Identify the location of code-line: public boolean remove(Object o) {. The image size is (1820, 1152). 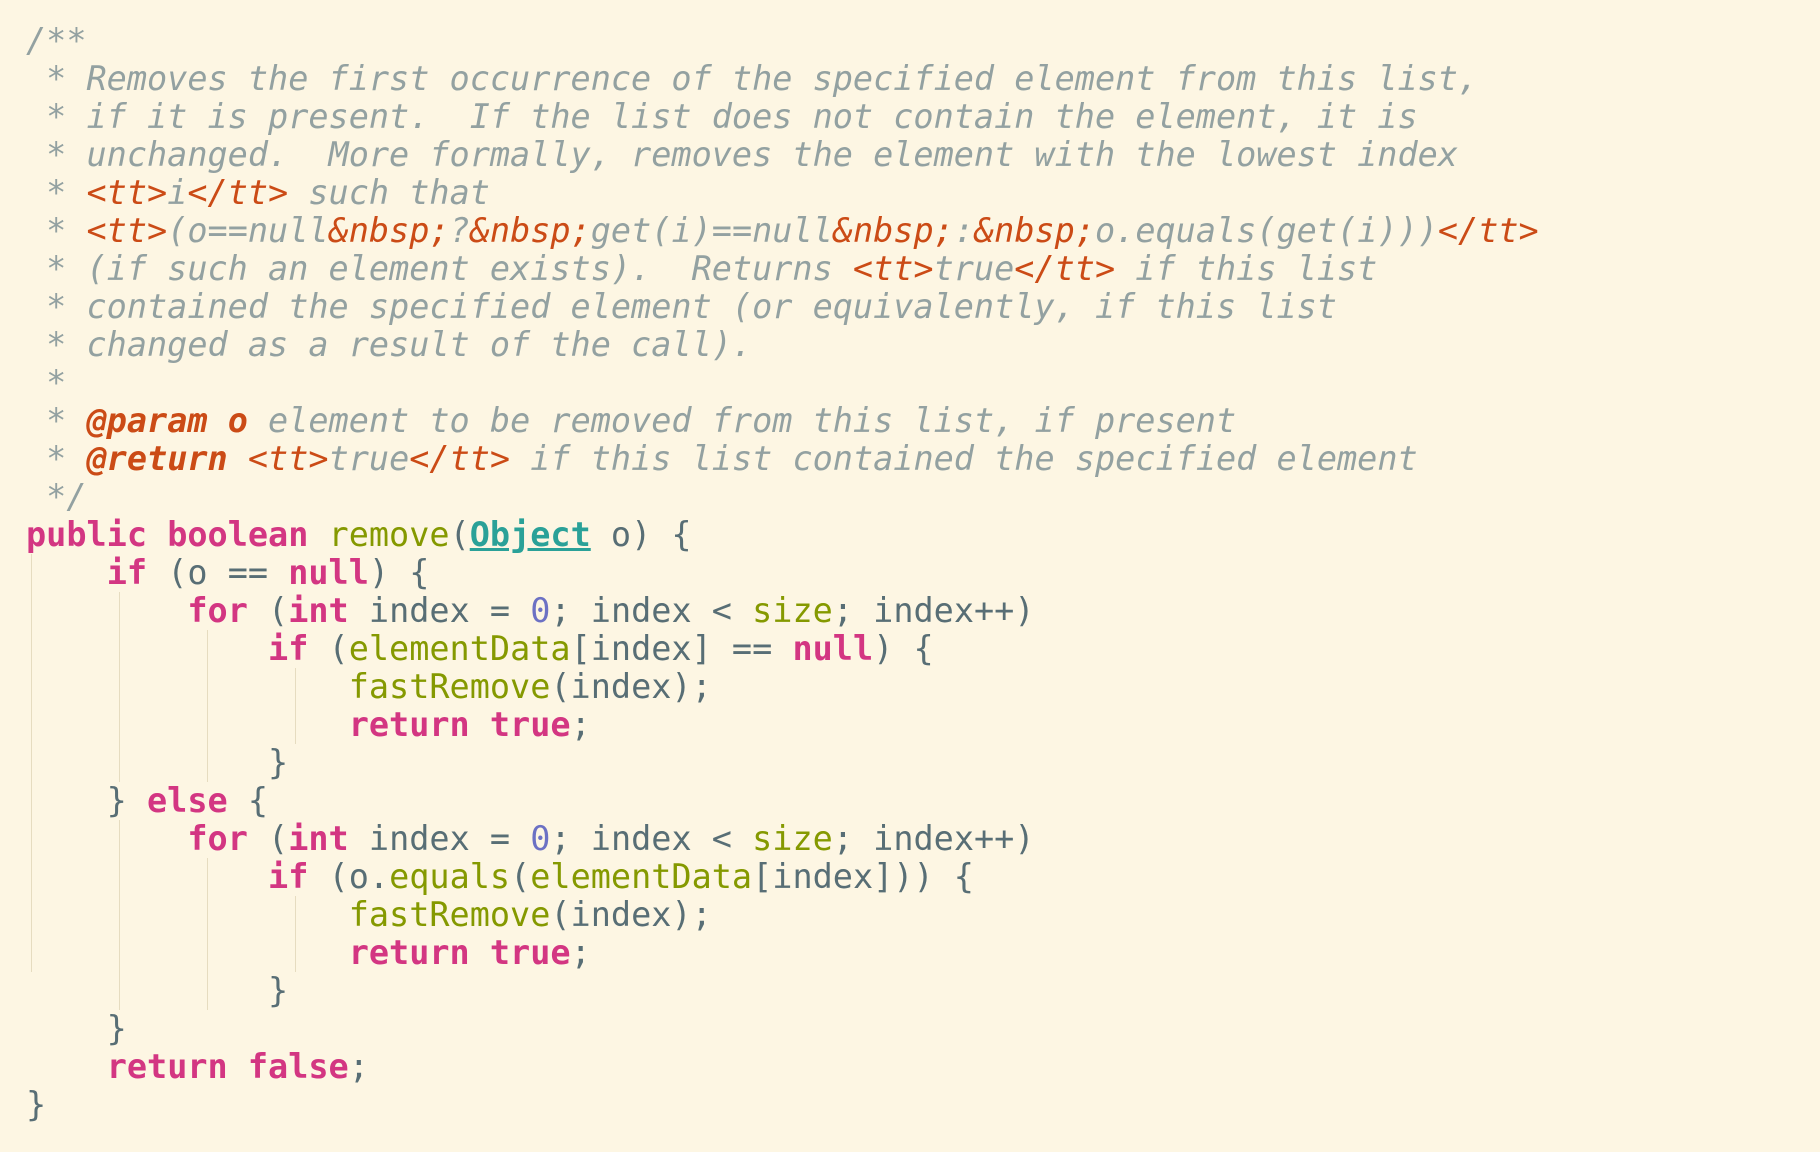
(916, 535).